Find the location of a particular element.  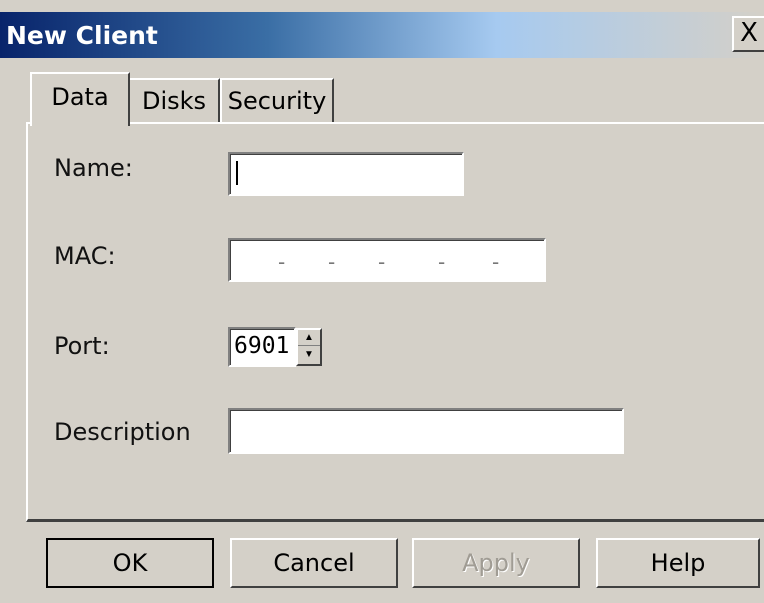

close-icon: X is located at coordinates (749, 33).